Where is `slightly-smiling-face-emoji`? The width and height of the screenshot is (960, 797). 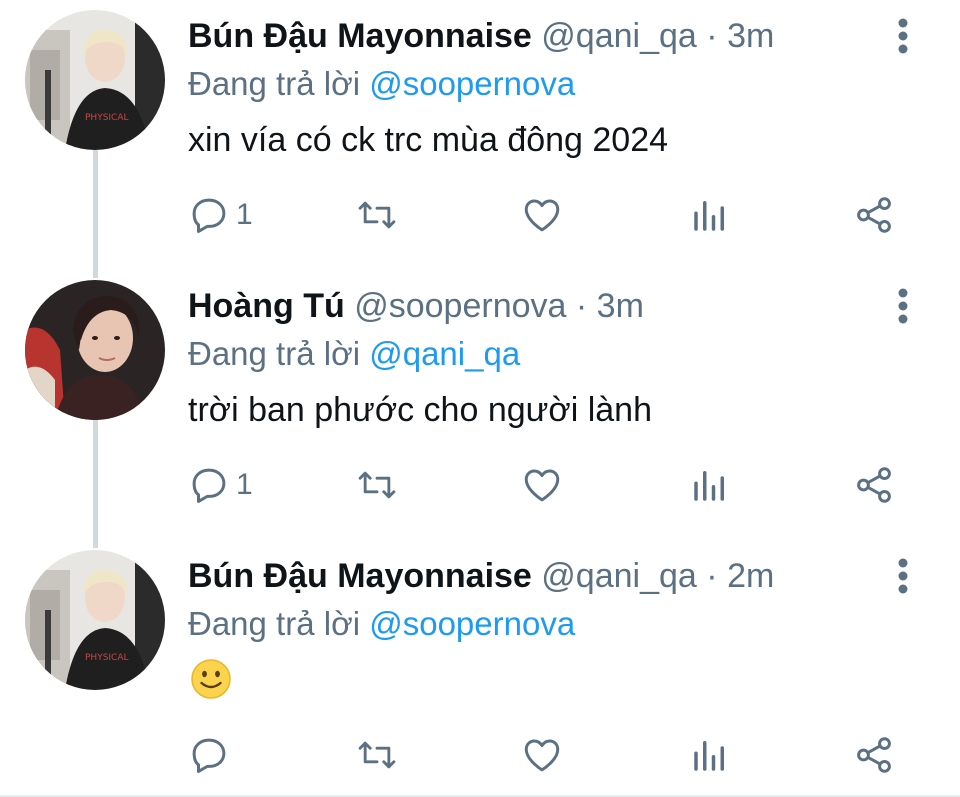 slightly-smiling-face-emoji is located at coordinates (211, 681).